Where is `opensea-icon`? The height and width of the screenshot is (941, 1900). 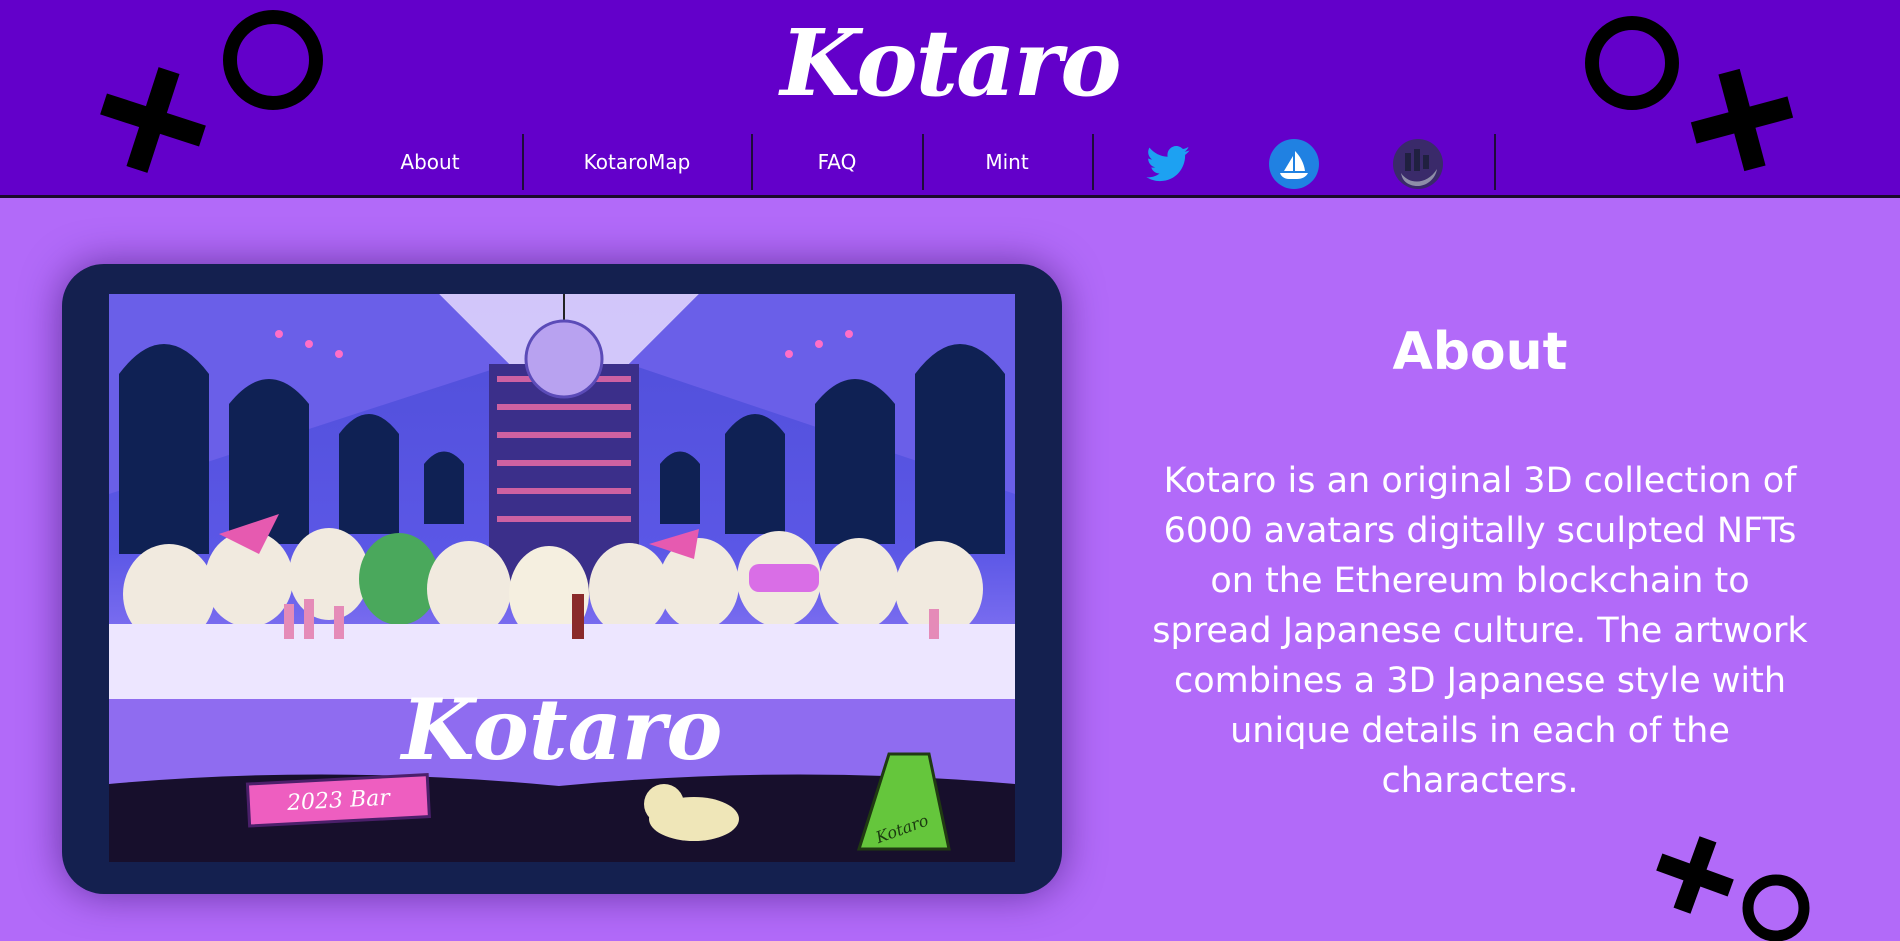
opensea-icon is located at coordinates (1294, 164).